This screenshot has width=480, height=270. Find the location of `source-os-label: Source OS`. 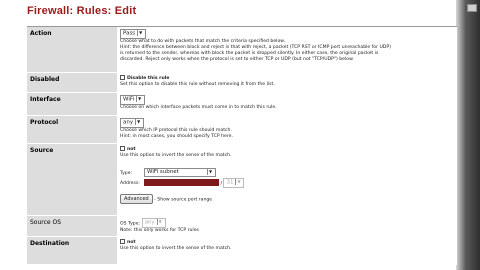

source-os-label: Source OS is located at coordinates (72, 226).